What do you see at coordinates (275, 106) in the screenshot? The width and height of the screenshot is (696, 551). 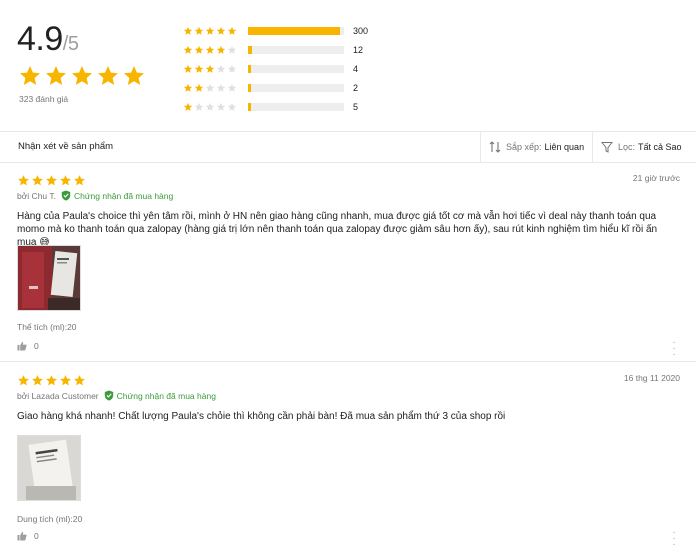 I see `distribution-row-1: 5` at bounding box center [275, 106].